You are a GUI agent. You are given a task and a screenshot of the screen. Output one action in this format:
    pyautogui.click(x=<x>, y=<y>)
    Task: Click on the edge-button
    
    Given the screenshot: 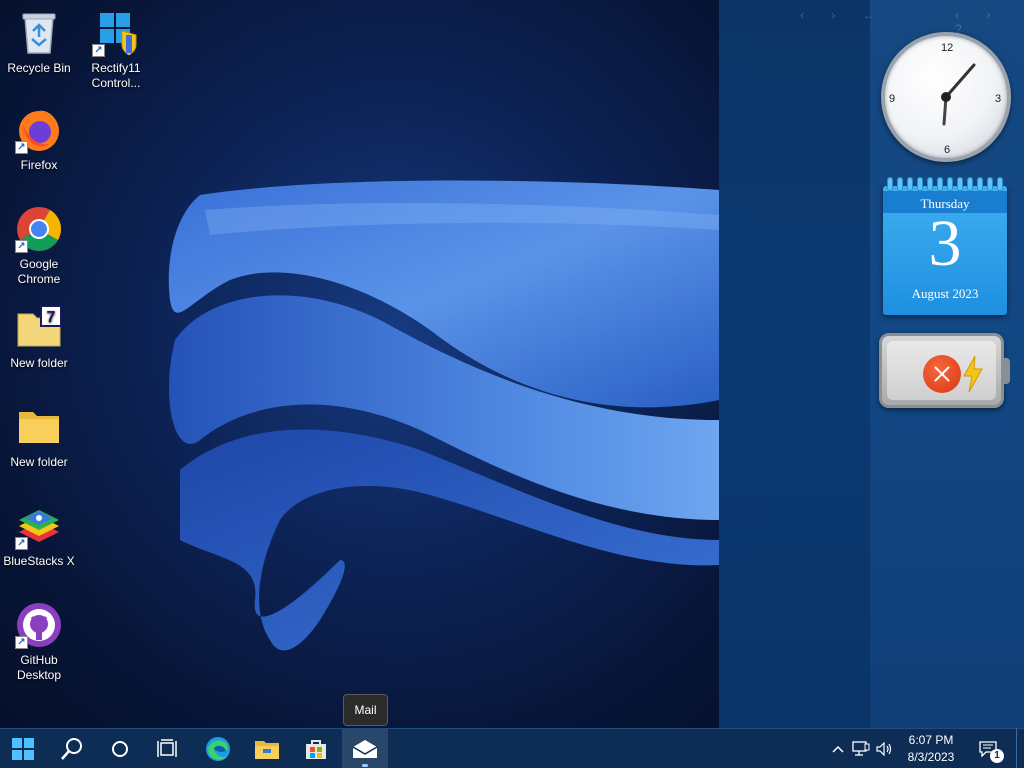 What is the action you would take?
    pyautogui.click(x=218, y=748)
    